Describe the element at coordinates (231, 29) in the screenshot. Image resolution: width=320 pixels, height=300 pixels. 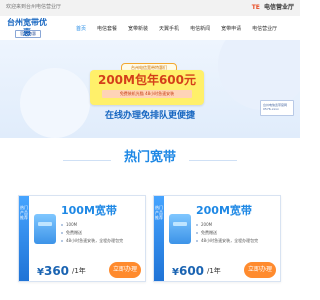
I see `nav-item-apply: 宽带申请` at that location.